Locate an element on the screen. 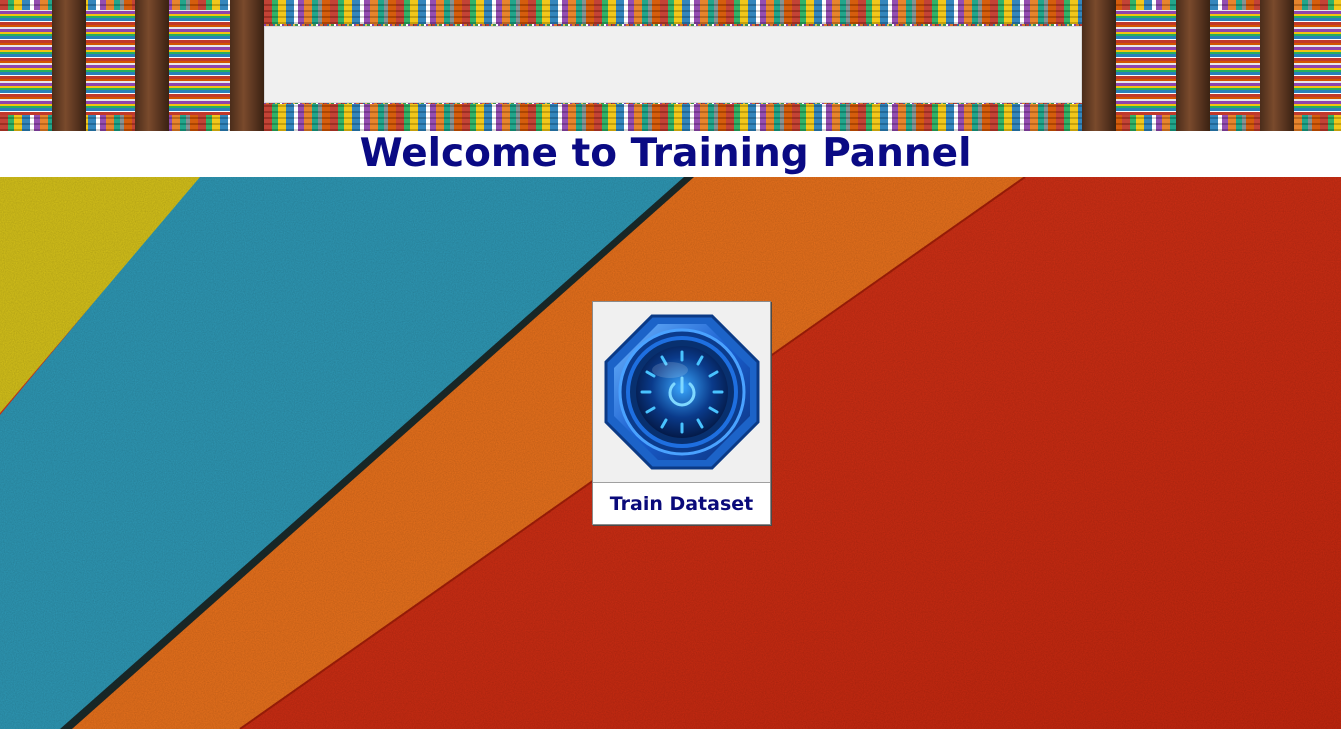 The width and height of the screenshot is (1341, 729). train-dataset-label: Train Dataset is located at coordinates (681, 503).